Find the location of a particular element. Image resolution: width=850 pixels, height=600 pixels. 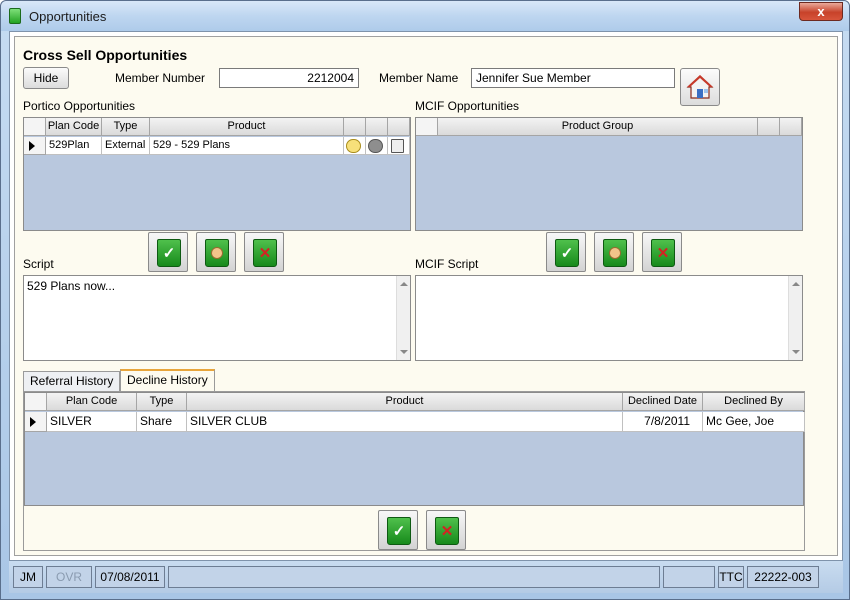

home-button is located at coordinates (700, 87).